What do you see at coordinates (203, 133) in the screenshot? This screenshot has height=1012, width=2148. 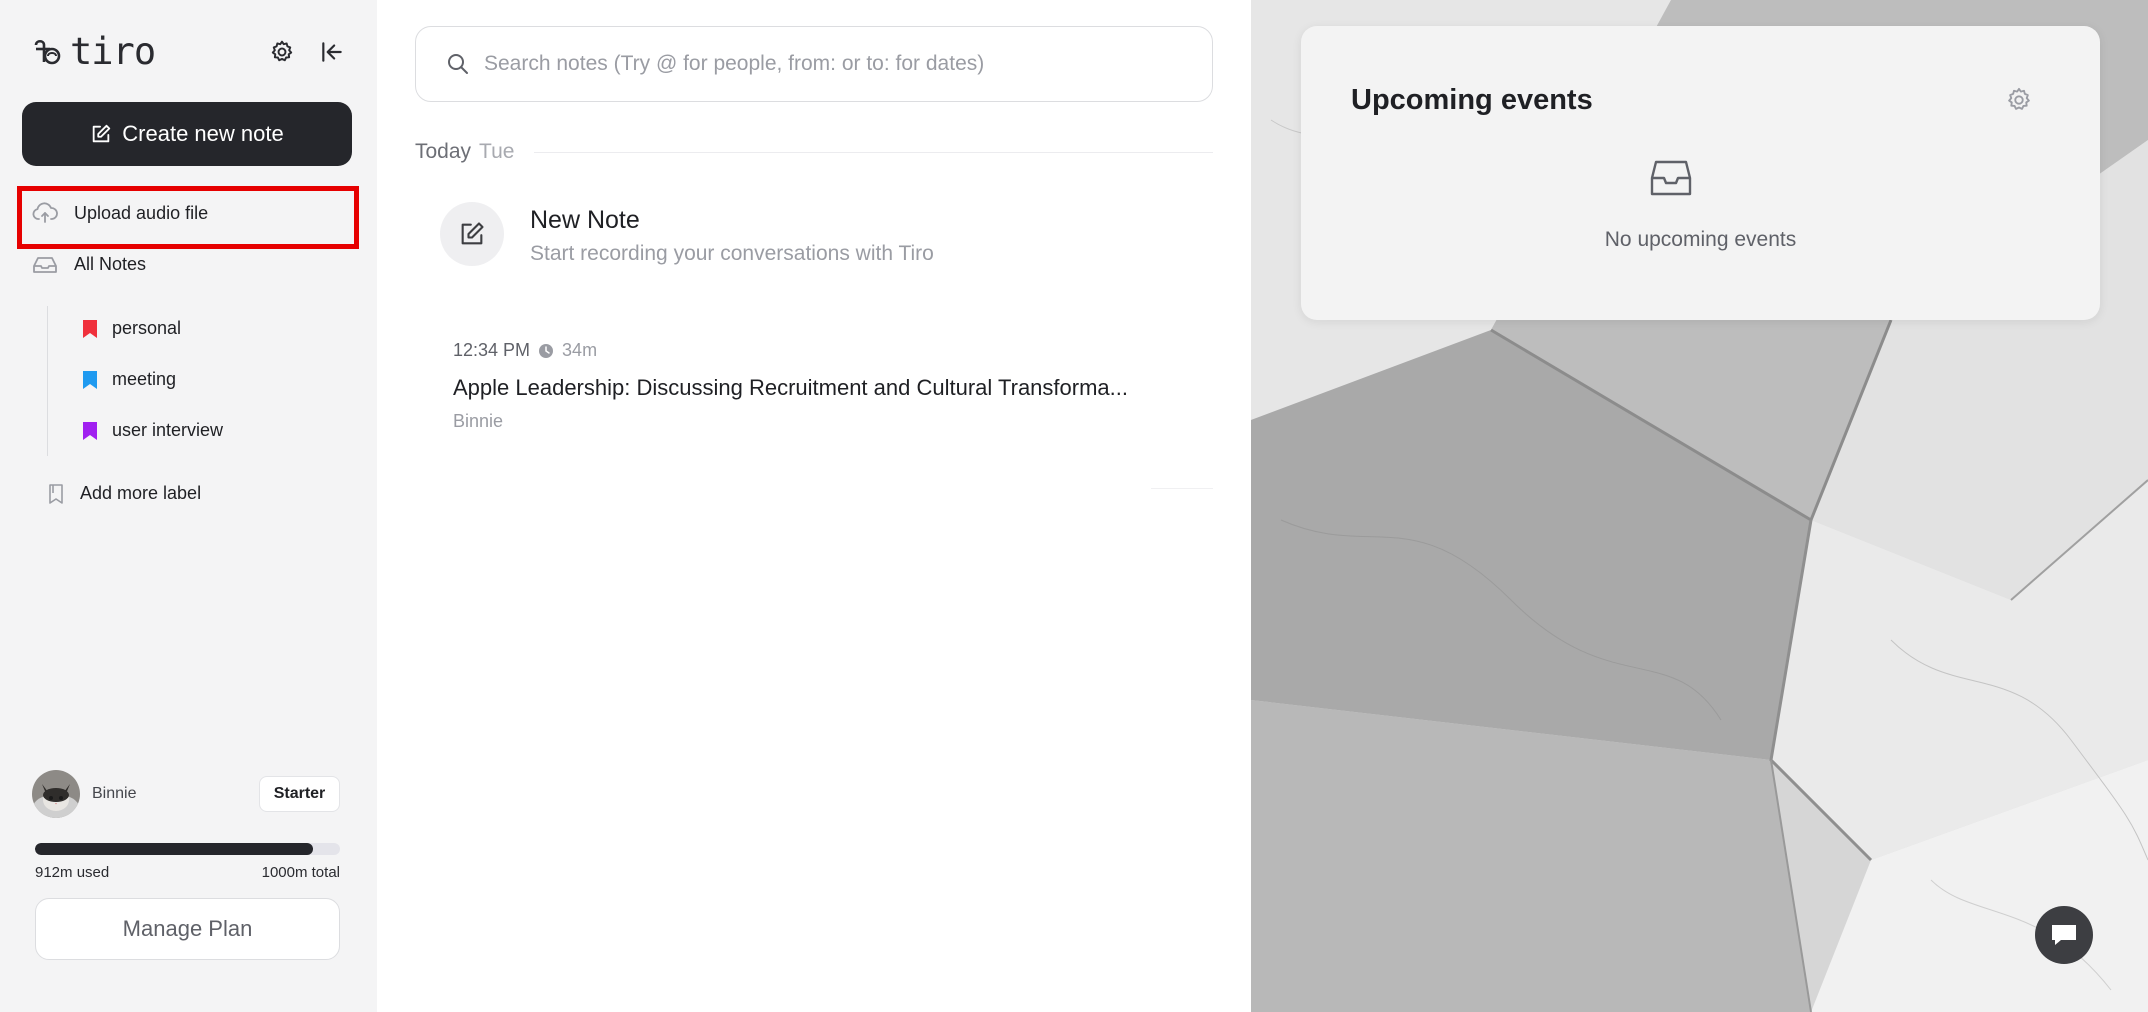 I see `create-new-note-label: Create new note` at bounding box center [203, 133].